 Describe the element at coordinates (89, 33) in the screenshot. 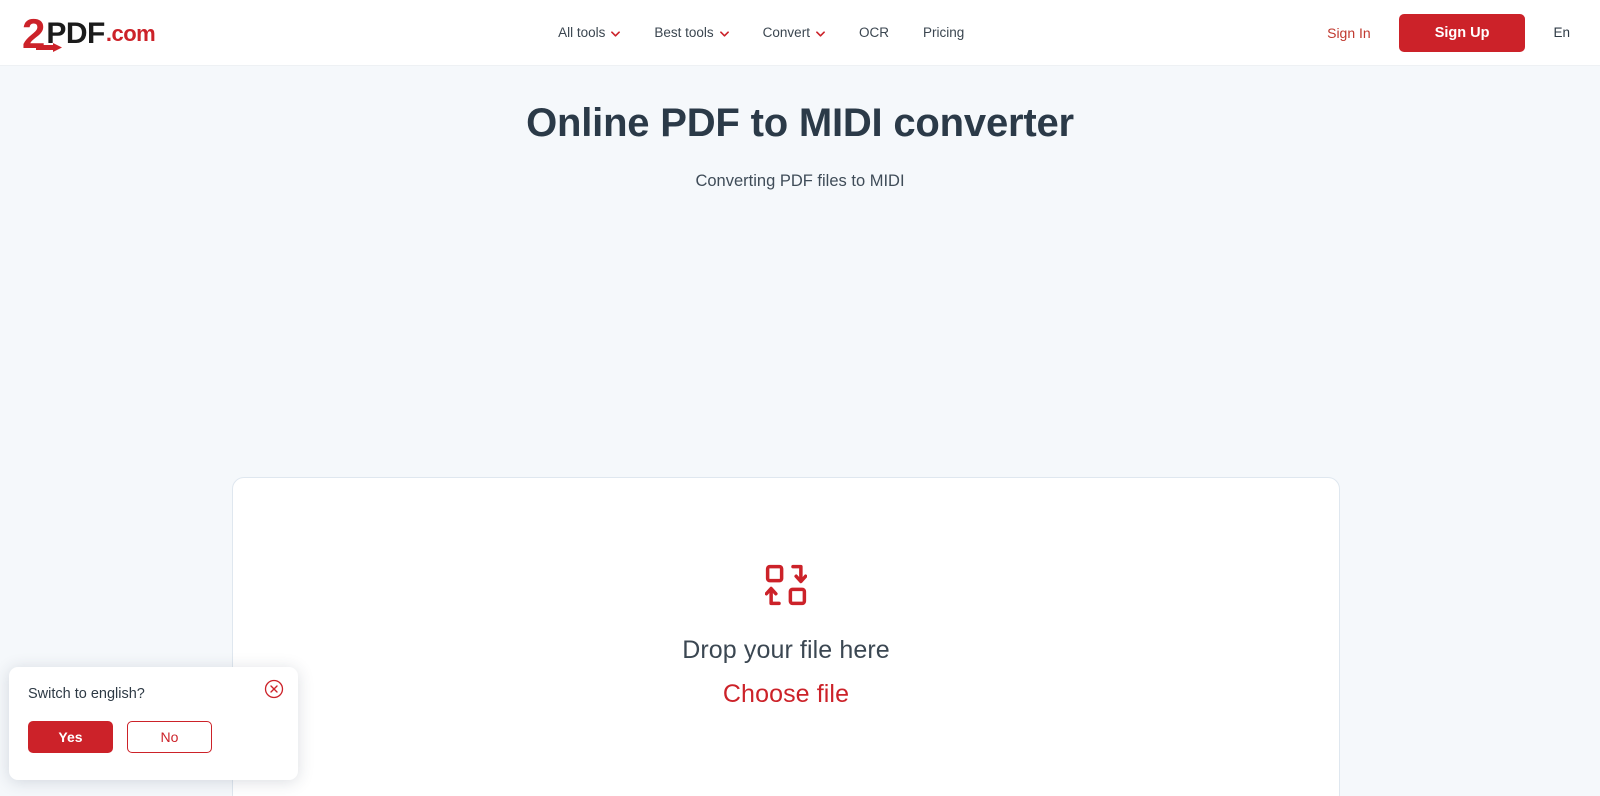

I see `site-logo: 2 PDF .com` at that location.